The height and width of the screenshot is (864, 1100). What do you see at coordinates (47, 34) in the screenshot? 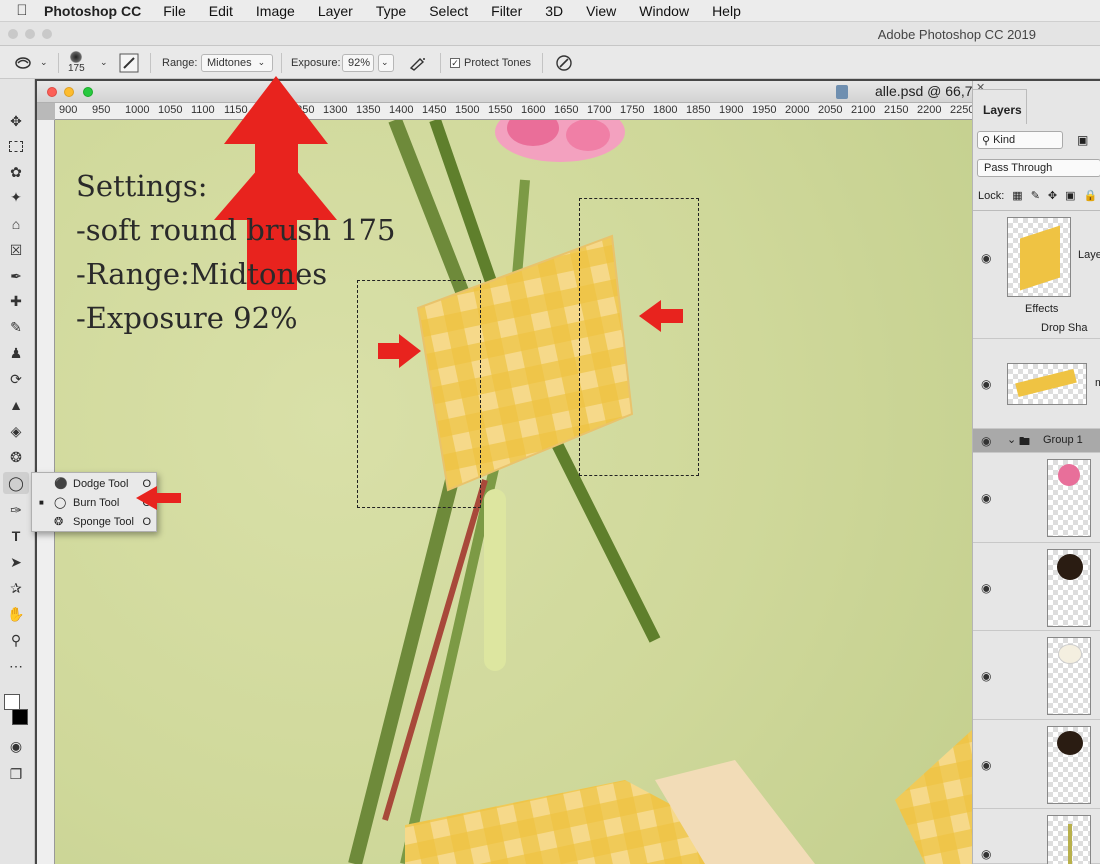
I see `zoom-window-button` at bounding box center [47, 34].